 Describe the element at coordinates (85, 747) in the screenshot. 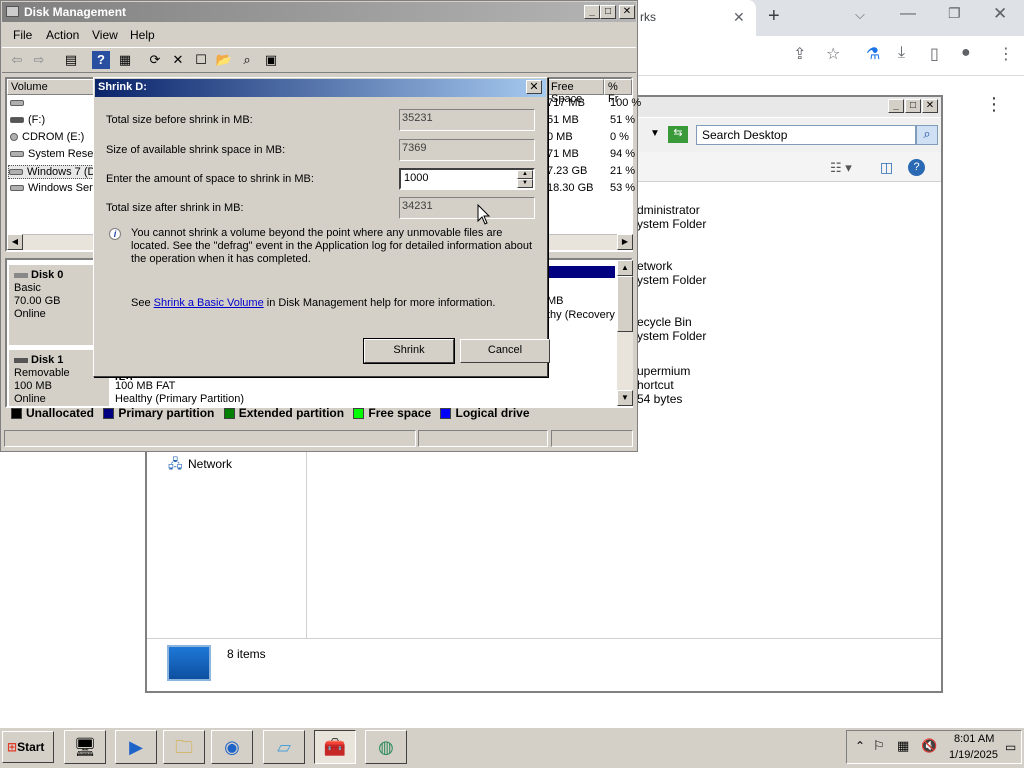

I see `server-manager-icon: 🖥` at that location.